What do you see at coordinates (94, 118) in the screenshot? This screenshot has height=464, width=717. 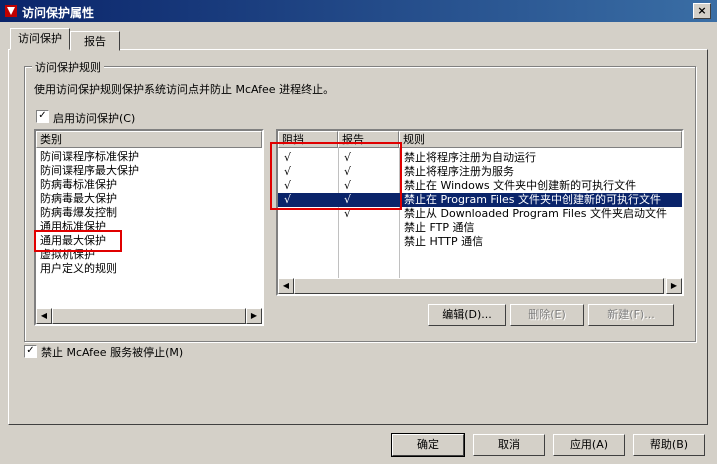 I see `enable-access-protection-label: 启用访问保护(C)` at bounding box center [94, 118].